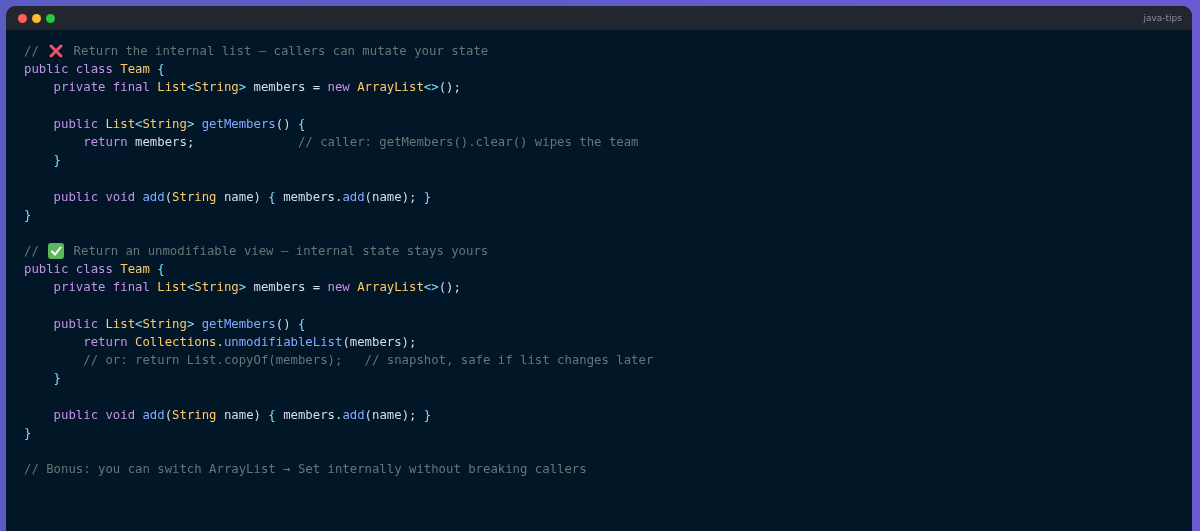 The image size is (1200, 531). What do you see at coordinates (361, 142) in the screenshot?
I see `code-line: return members; // caller: getMembers().clear() wipes the team` at bounding box center [361, 142].